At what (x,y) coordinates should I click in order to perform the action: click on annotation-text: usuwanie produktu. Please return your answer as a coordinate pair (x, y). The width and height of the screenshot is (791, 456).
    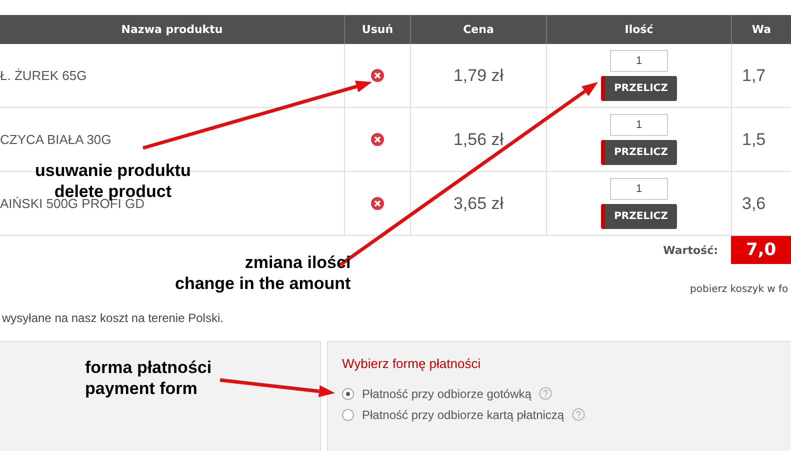
    Looking at the image, I should click on (113, 170).